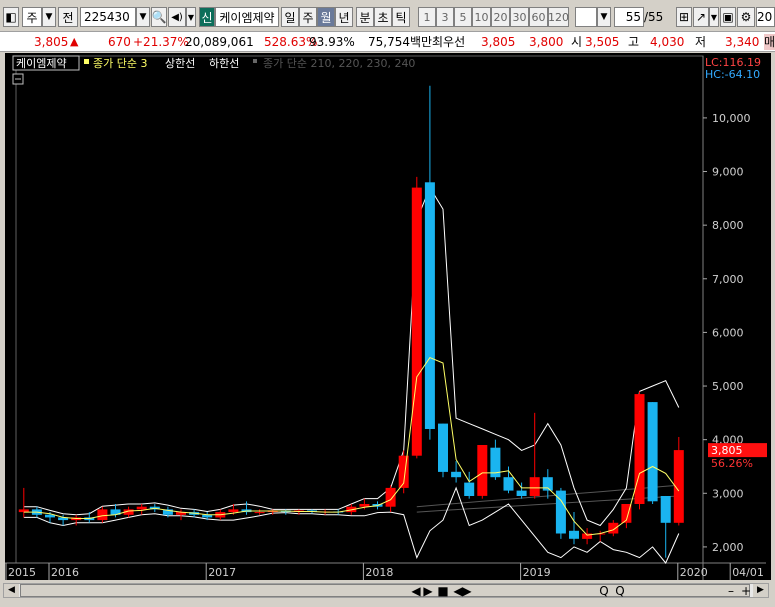 The image size is (775, 607). Describe the element at coordinates (22, 572) in the screenshot. I see `x-tick-label: 2015` at that location.